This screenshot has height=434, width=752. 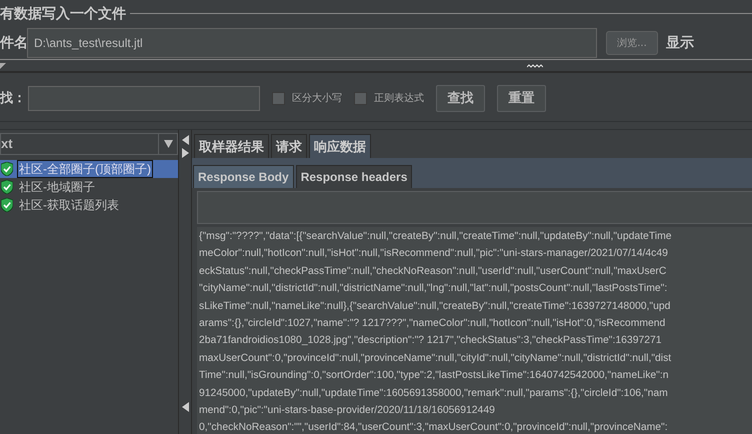 What do you see at coordinates (521, 98) in the screenshot?
I see `reset-button: 重置` at bounding box center [521, 98].